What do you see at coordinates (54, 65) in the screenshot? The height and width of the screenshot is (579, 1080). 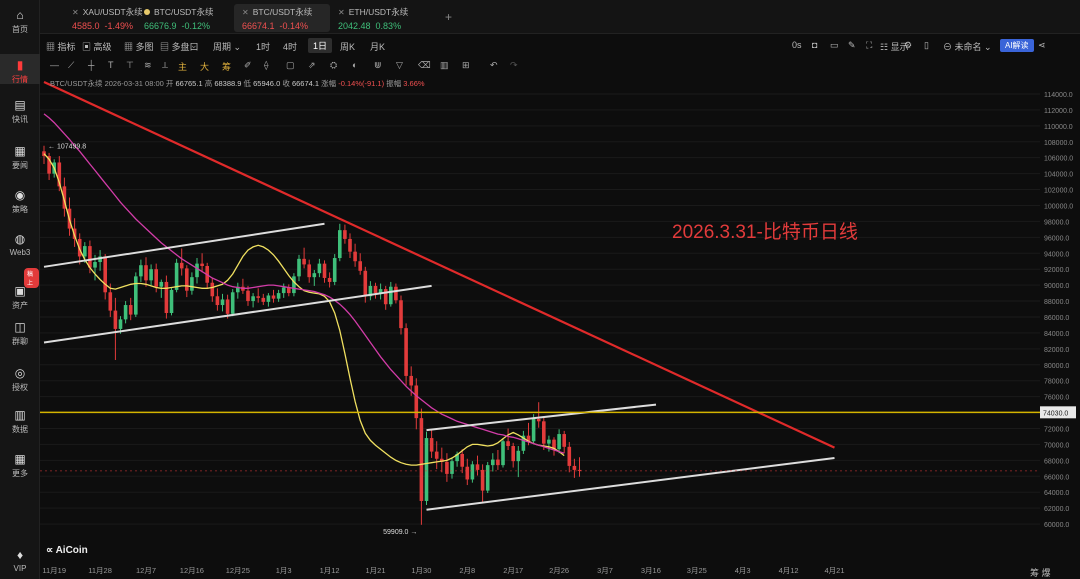 I see `line-tool-icon: —` at bounding box center [54, 65].